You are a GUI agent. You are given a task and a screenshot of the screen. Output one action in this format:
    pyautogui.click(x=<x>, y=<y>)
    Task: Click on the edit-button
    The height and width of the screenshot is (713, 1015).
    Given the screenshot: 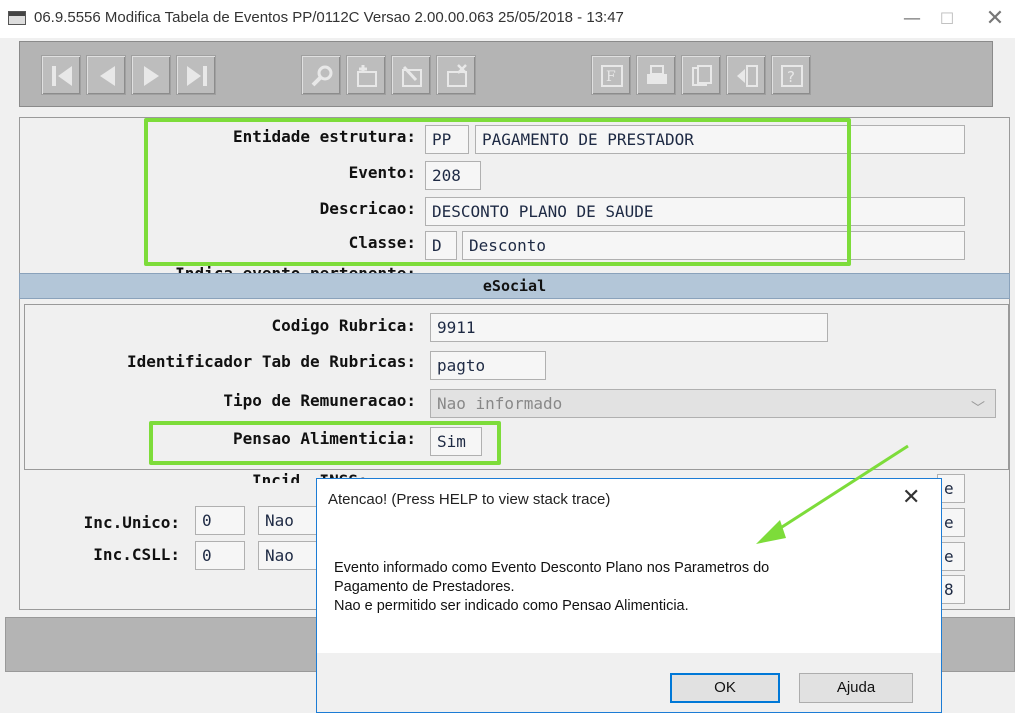 What is the action you would take?
    pyautogui.click(x=411, y=75)
    